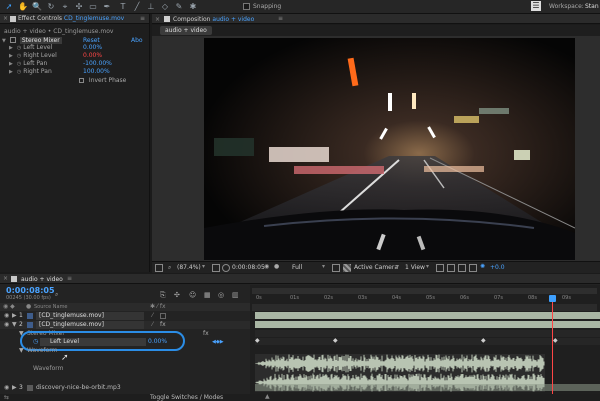  What do you see at coordinates (462, 268) in the screenshot?
I see `timeline-icon` at bounding box center [462, 268].